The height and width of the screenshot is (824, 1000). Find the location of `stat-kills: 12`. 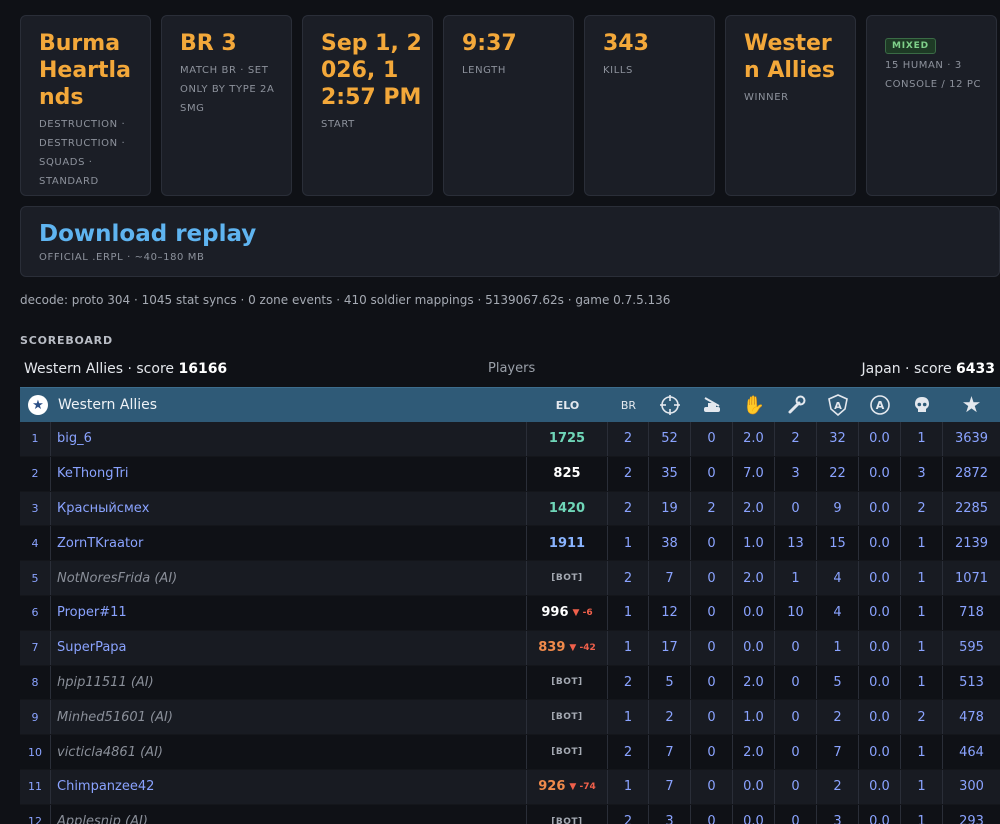

stat-kills: 12 is located at coordinates (670, 612).